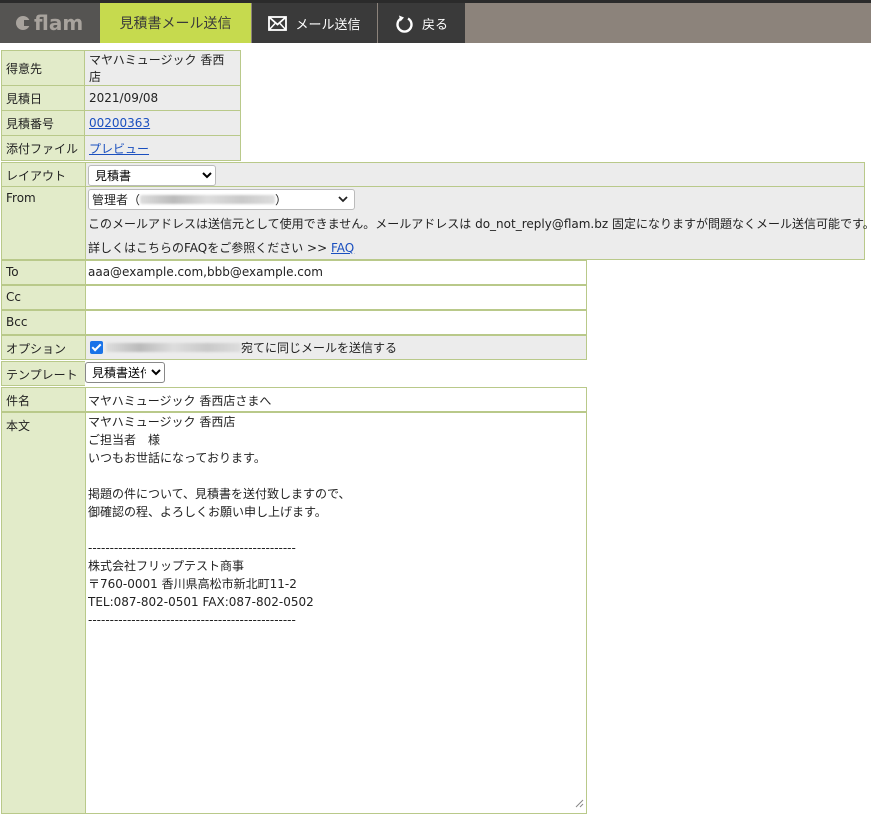 The width and height of the screenshot is (871, 819). I want to click on send-mail-label: メール送信, so click(328, 25).